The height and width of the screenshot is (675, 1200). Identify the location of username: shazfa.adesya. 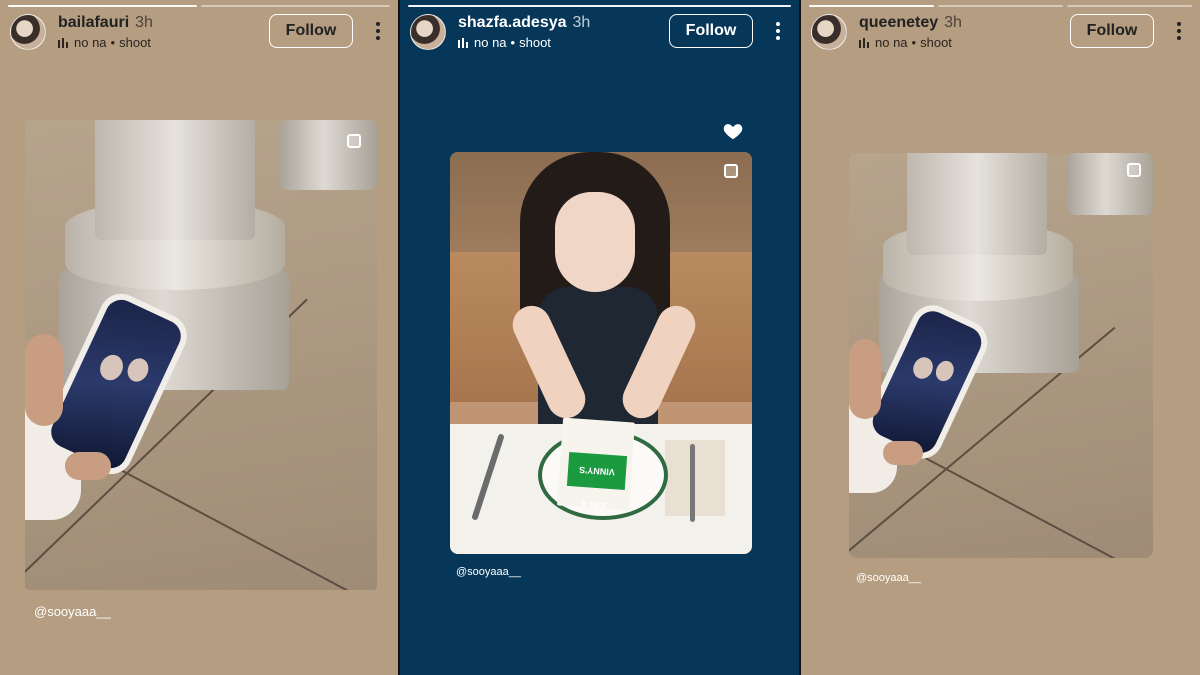
(512, 22).